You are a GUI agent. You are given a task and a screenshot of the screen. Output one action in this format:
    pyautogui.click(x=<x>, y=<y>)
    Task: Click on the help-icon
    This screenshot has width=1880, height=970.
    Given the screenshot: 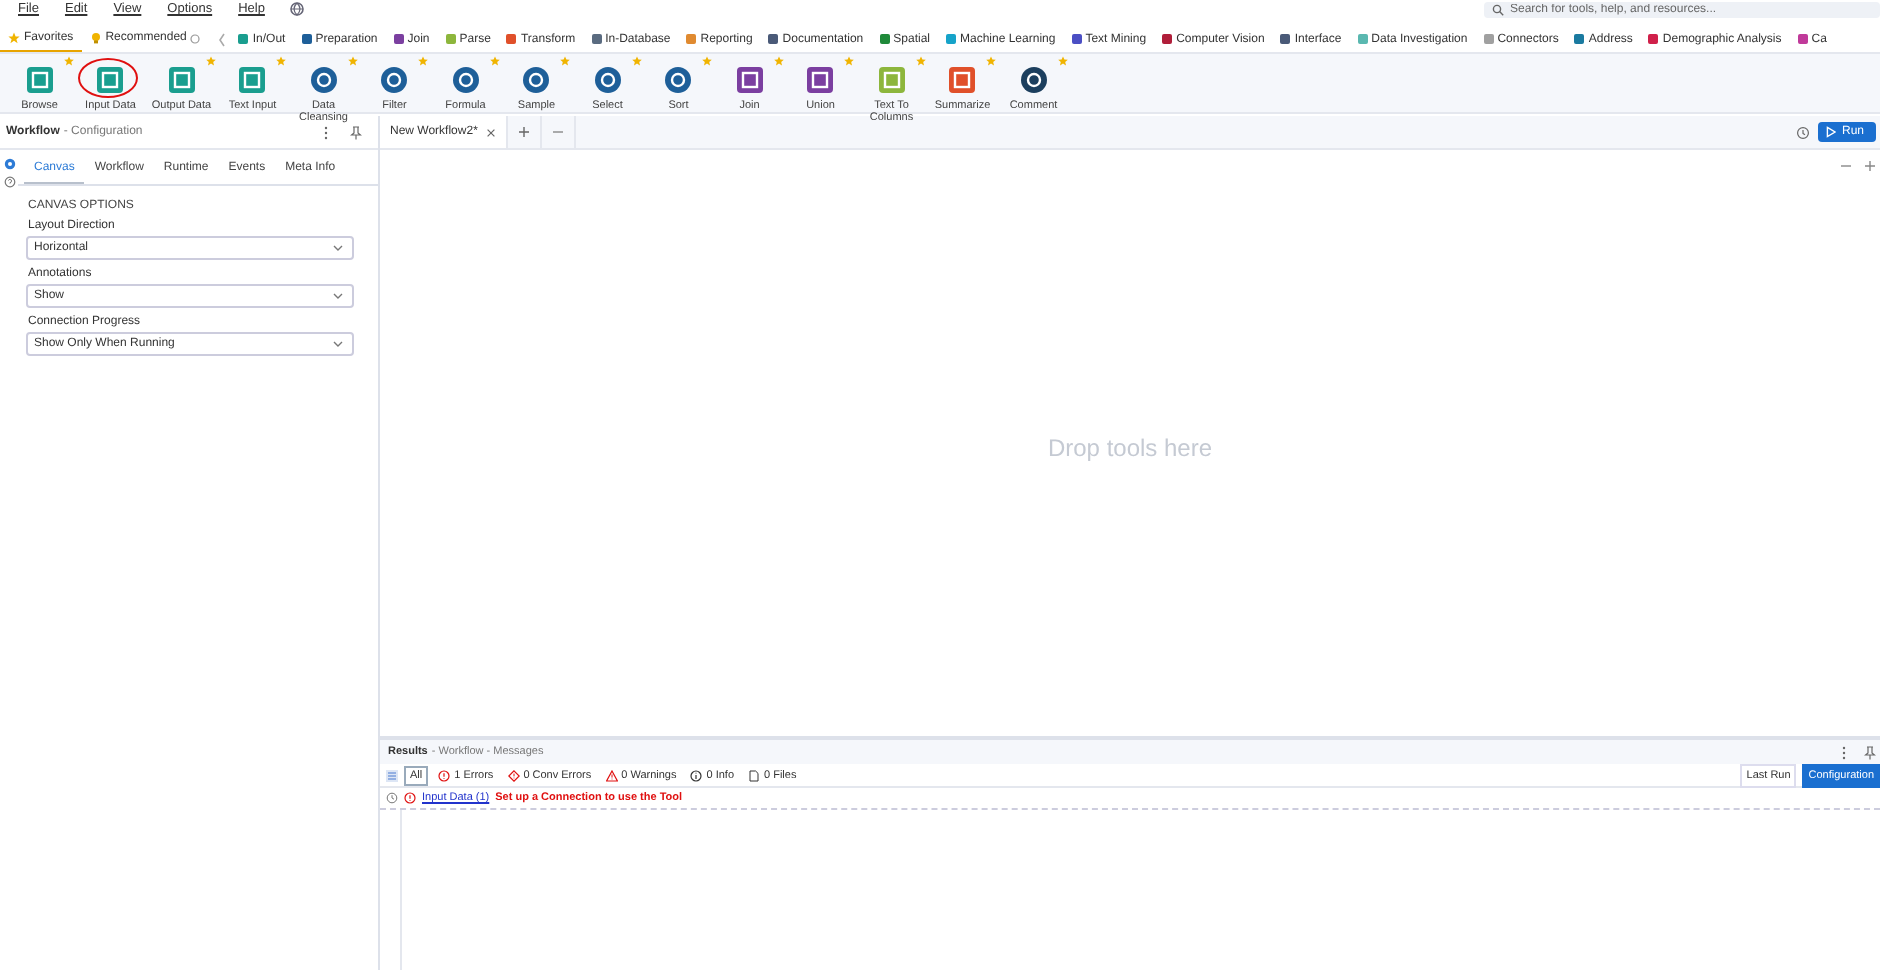 What is the action you would take?
    pyautogui.click(x=9, y=182)
    